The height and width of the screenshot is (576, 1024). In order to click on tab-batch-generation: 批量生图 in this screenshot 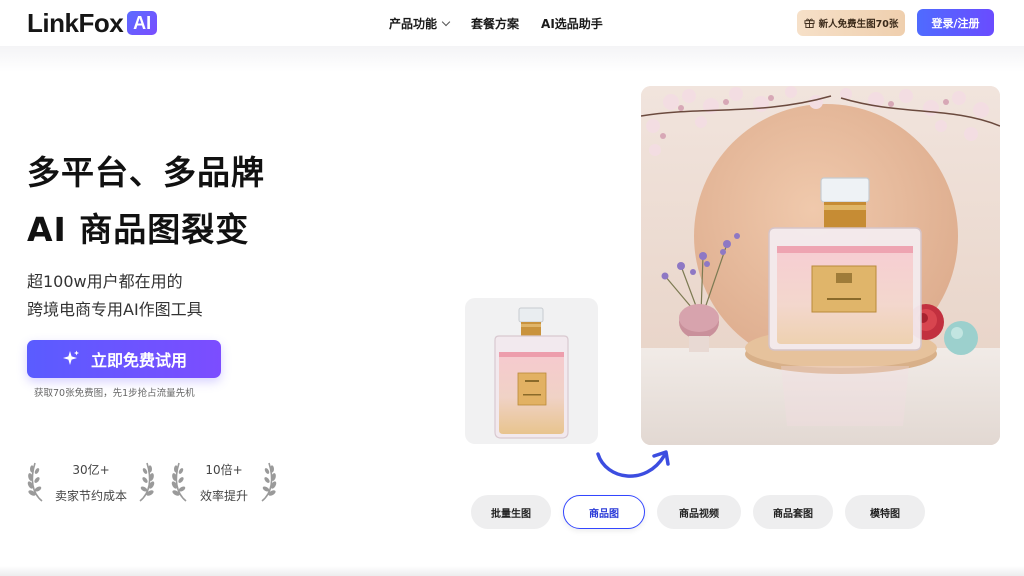, I will do `click(511, 512)`.